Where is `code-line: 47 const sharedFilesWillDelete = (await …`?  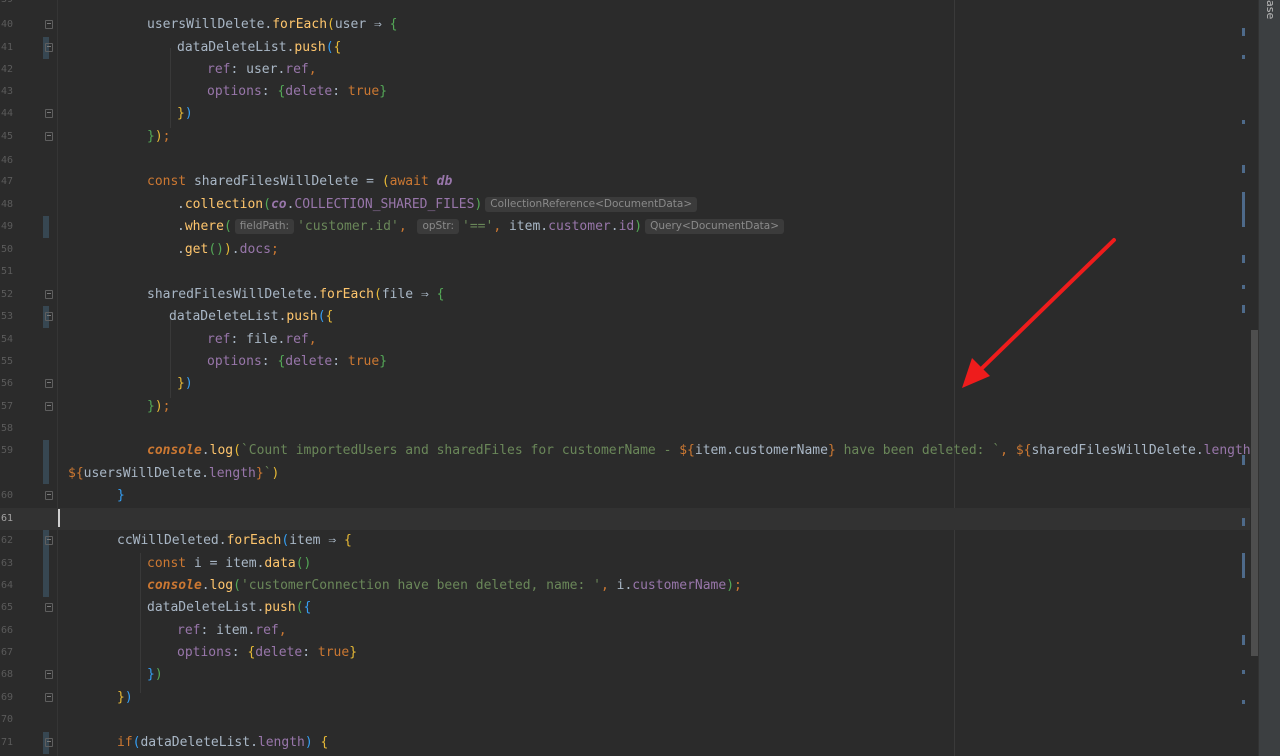
code-line: 47 const sharedFilesWillDelete = (await … is located at coordinates (625, 182).